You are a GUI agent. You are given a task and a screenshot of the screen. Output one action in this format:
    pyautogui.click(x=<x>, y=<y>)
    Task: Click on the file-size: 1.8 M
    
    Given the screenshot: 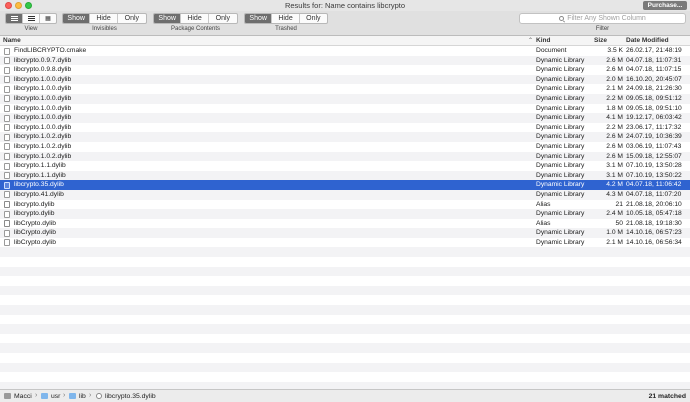 What is the action you would take?
    pyautogui.click(x=614, y=108)
    